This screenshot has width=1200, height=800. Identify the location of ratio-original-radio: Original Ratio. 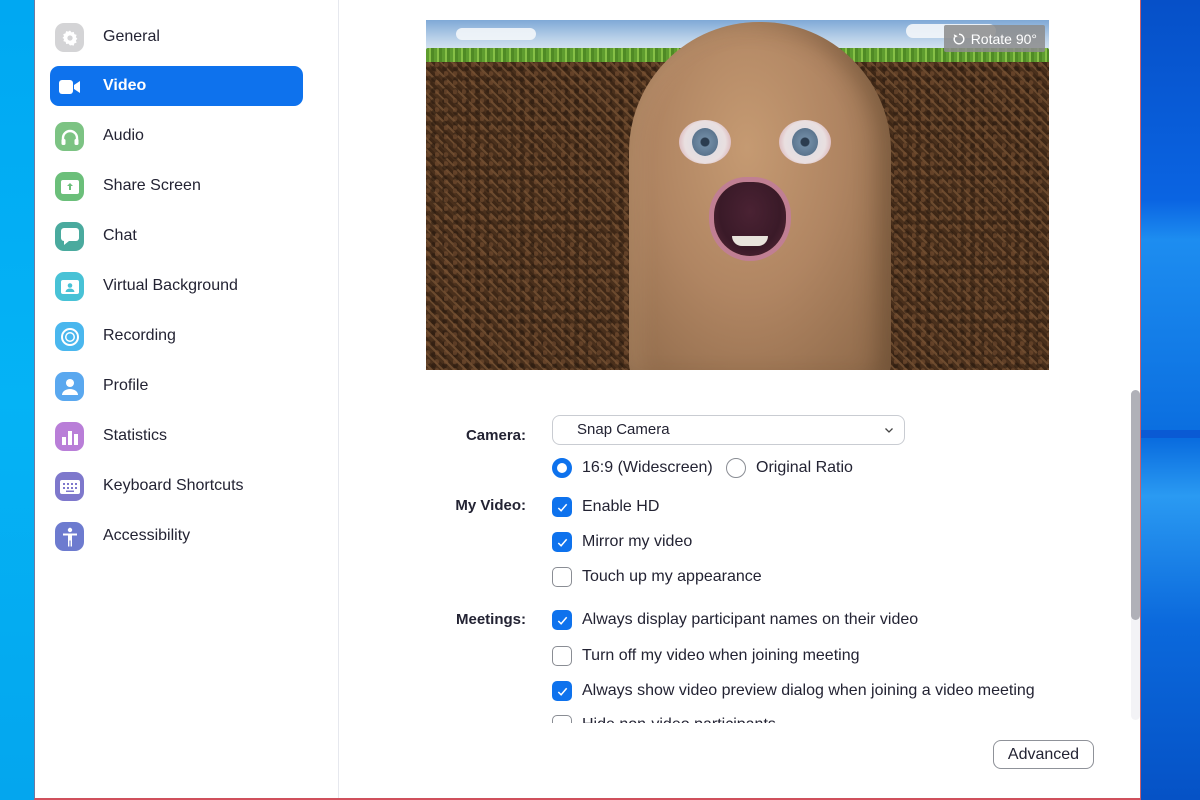
(789, 468).